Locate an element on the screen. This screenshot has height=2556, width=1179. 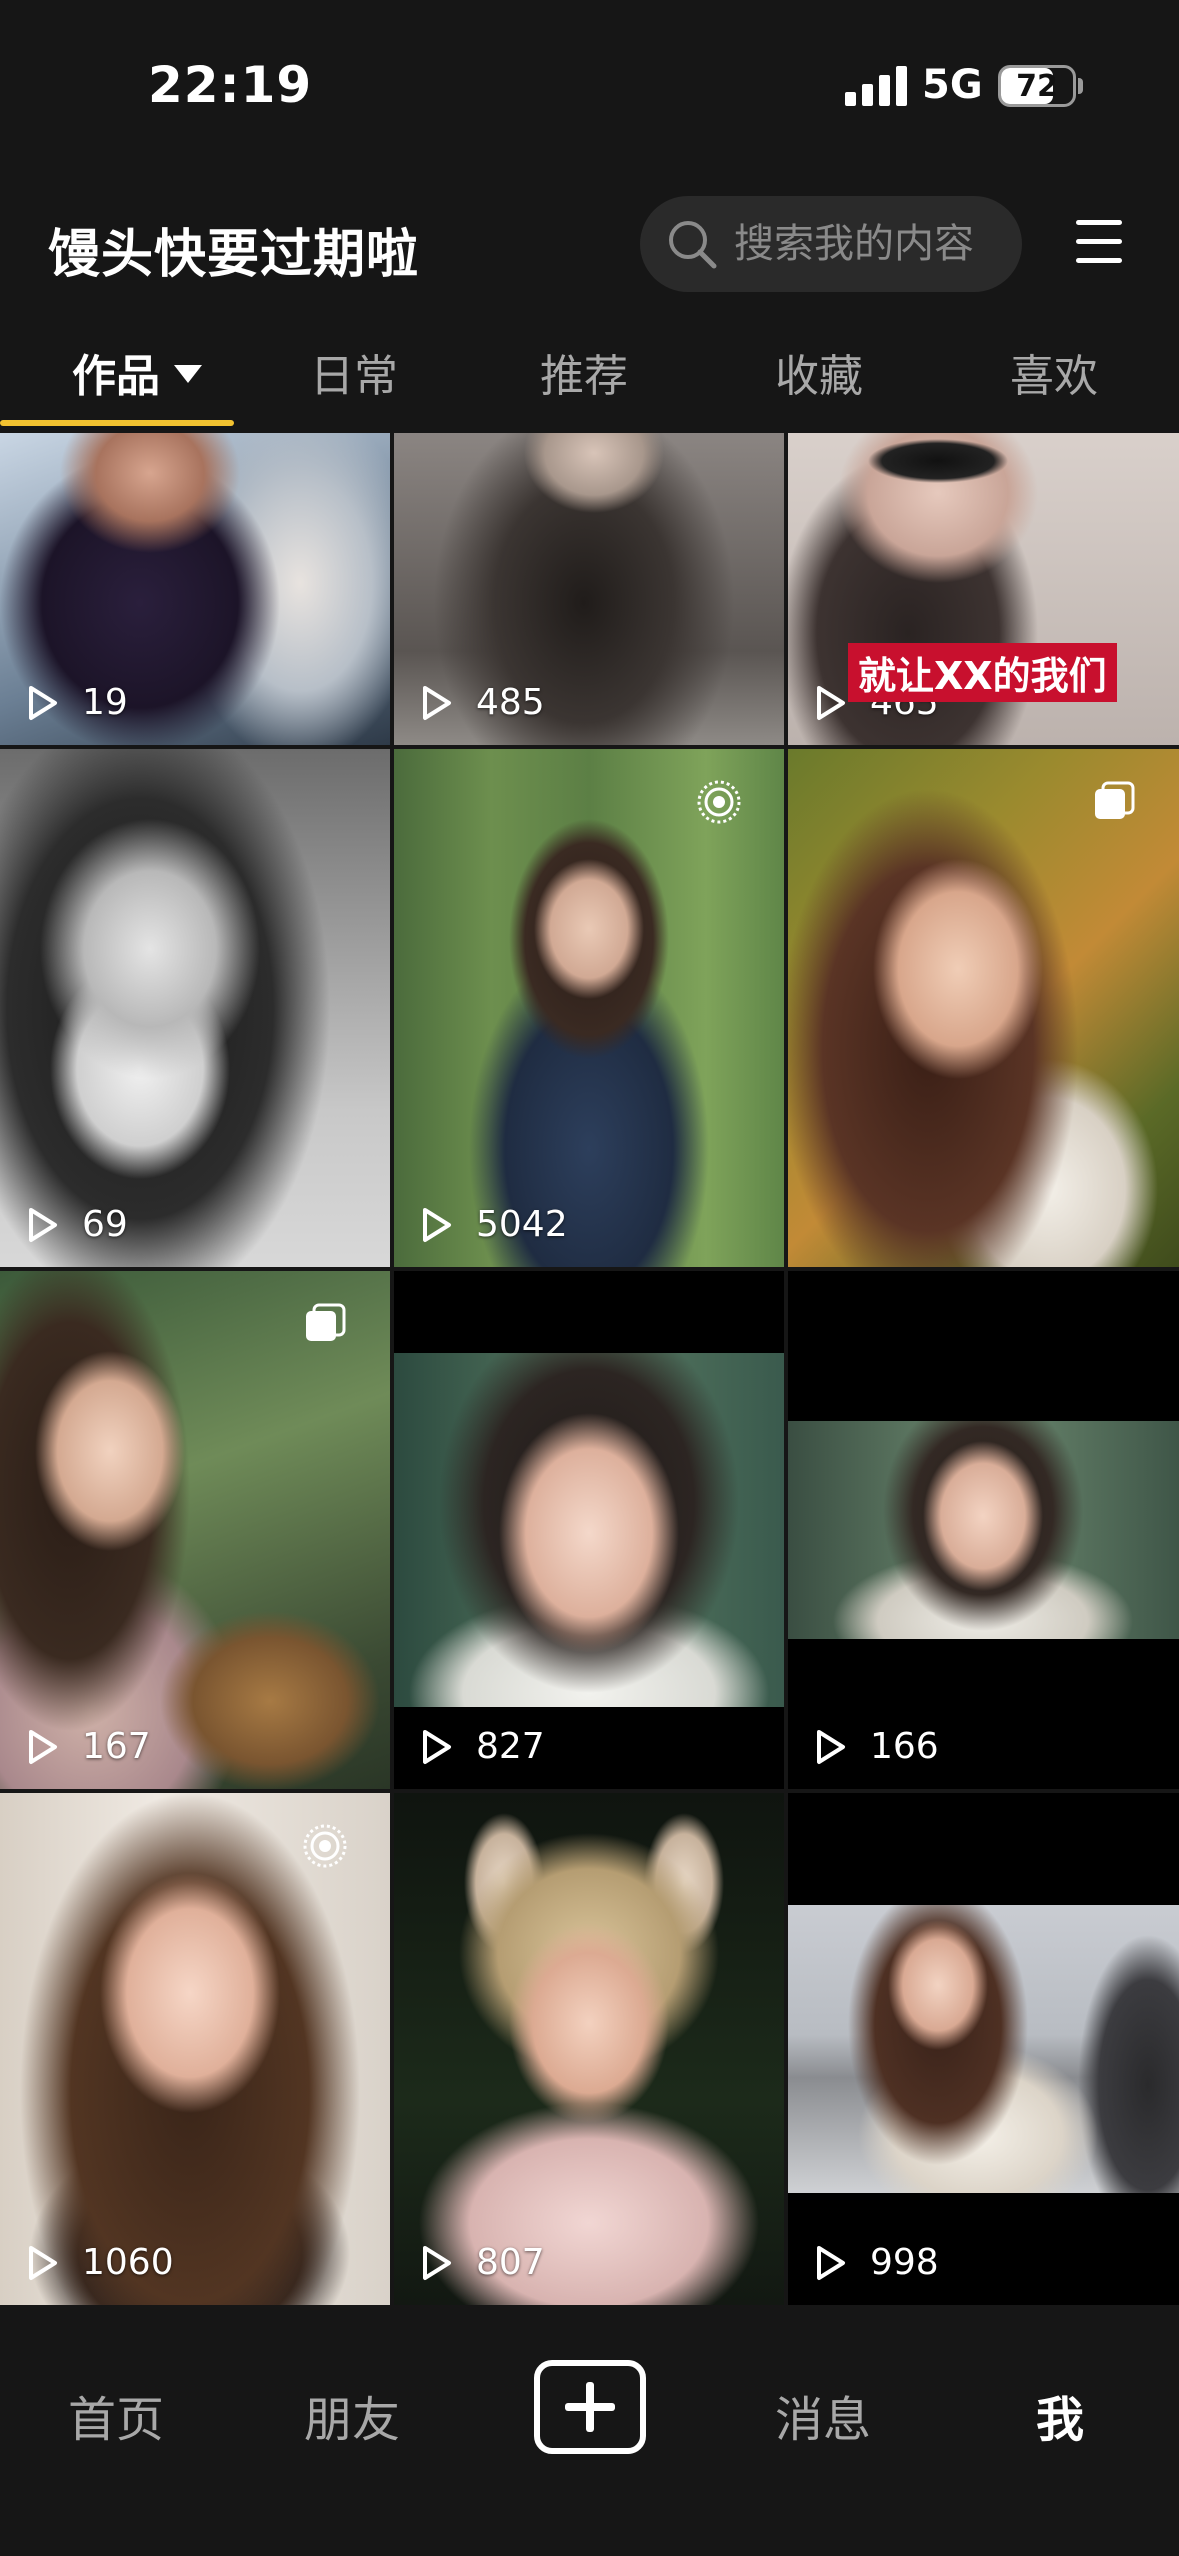
view-count: 998 is located at coordinates (874, 2262).